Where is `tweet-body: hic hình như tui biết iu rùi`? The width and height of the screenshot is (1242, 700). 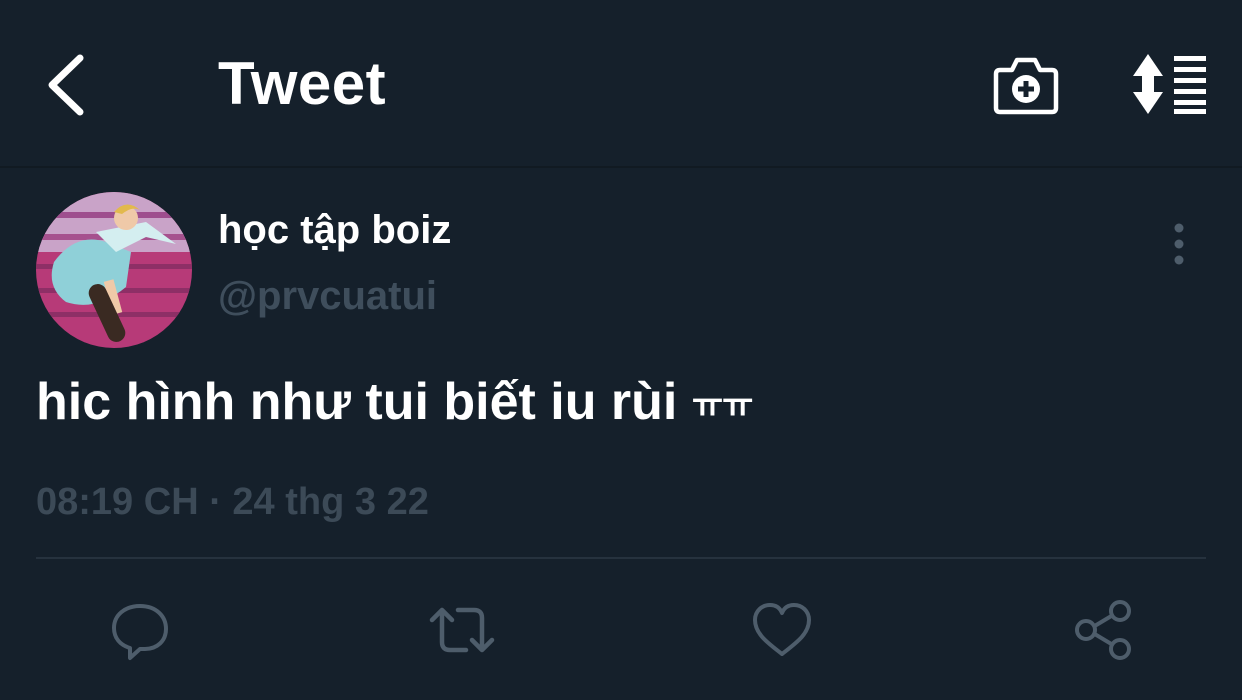
tweet-body: hic hình như tui biết iu rùi is located at coordinates (357, 402).